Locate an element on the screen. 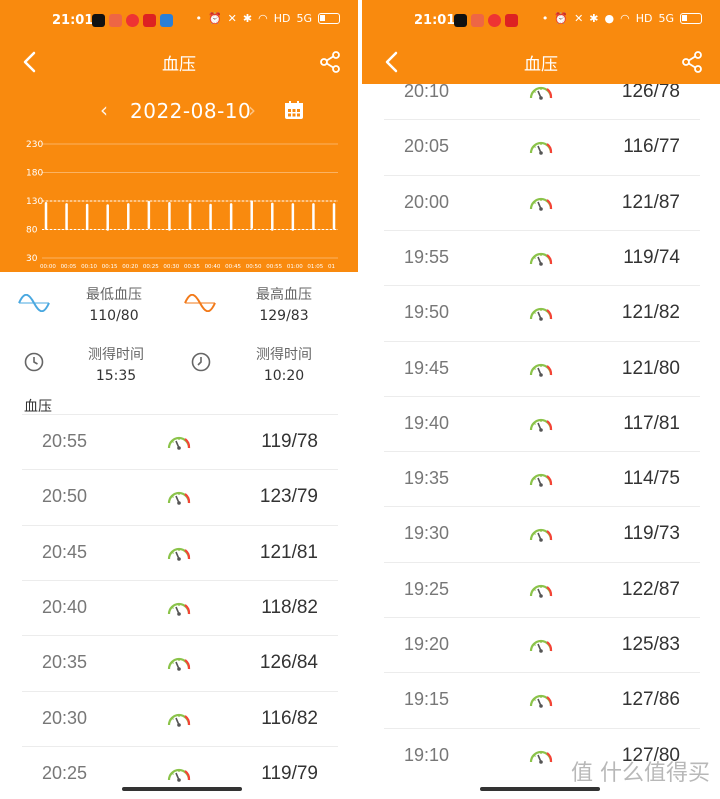  record-value: 119/74 is located at coordinates (651, 257).